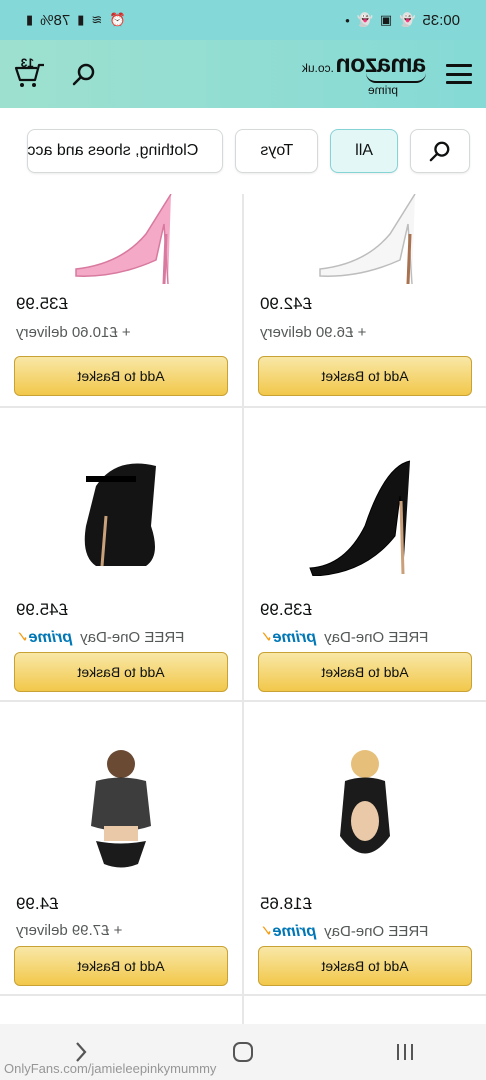 This screenshot has height=1080, width=486. Describe the element at coordinates (55, 20) in the screenshot. I see `battery-percent: 78%` at that location.